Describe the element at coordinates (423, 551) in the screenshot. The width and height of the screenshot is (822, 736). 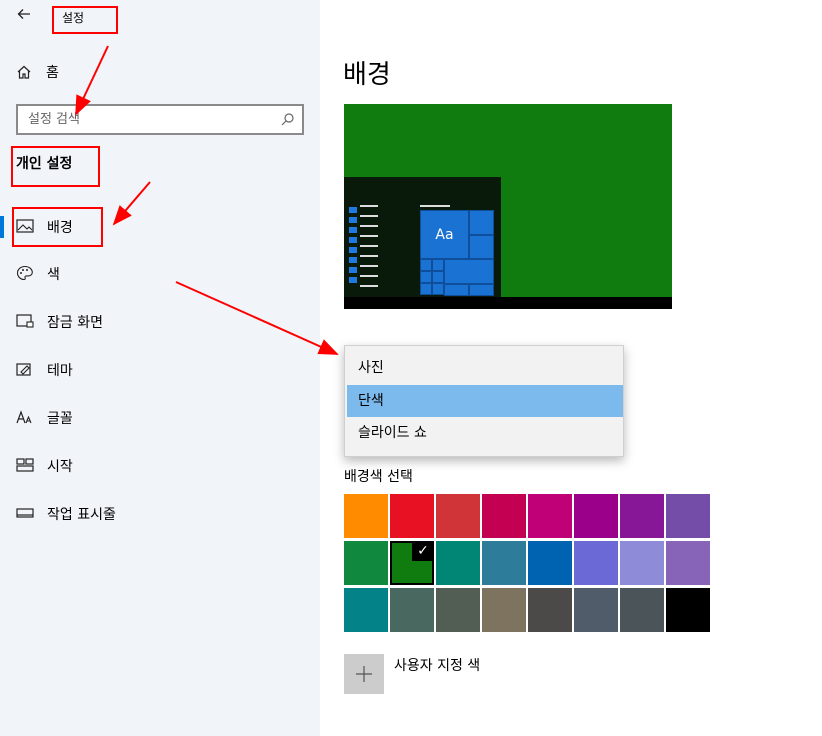
I see `checkmark-icon: ✓` at that location.